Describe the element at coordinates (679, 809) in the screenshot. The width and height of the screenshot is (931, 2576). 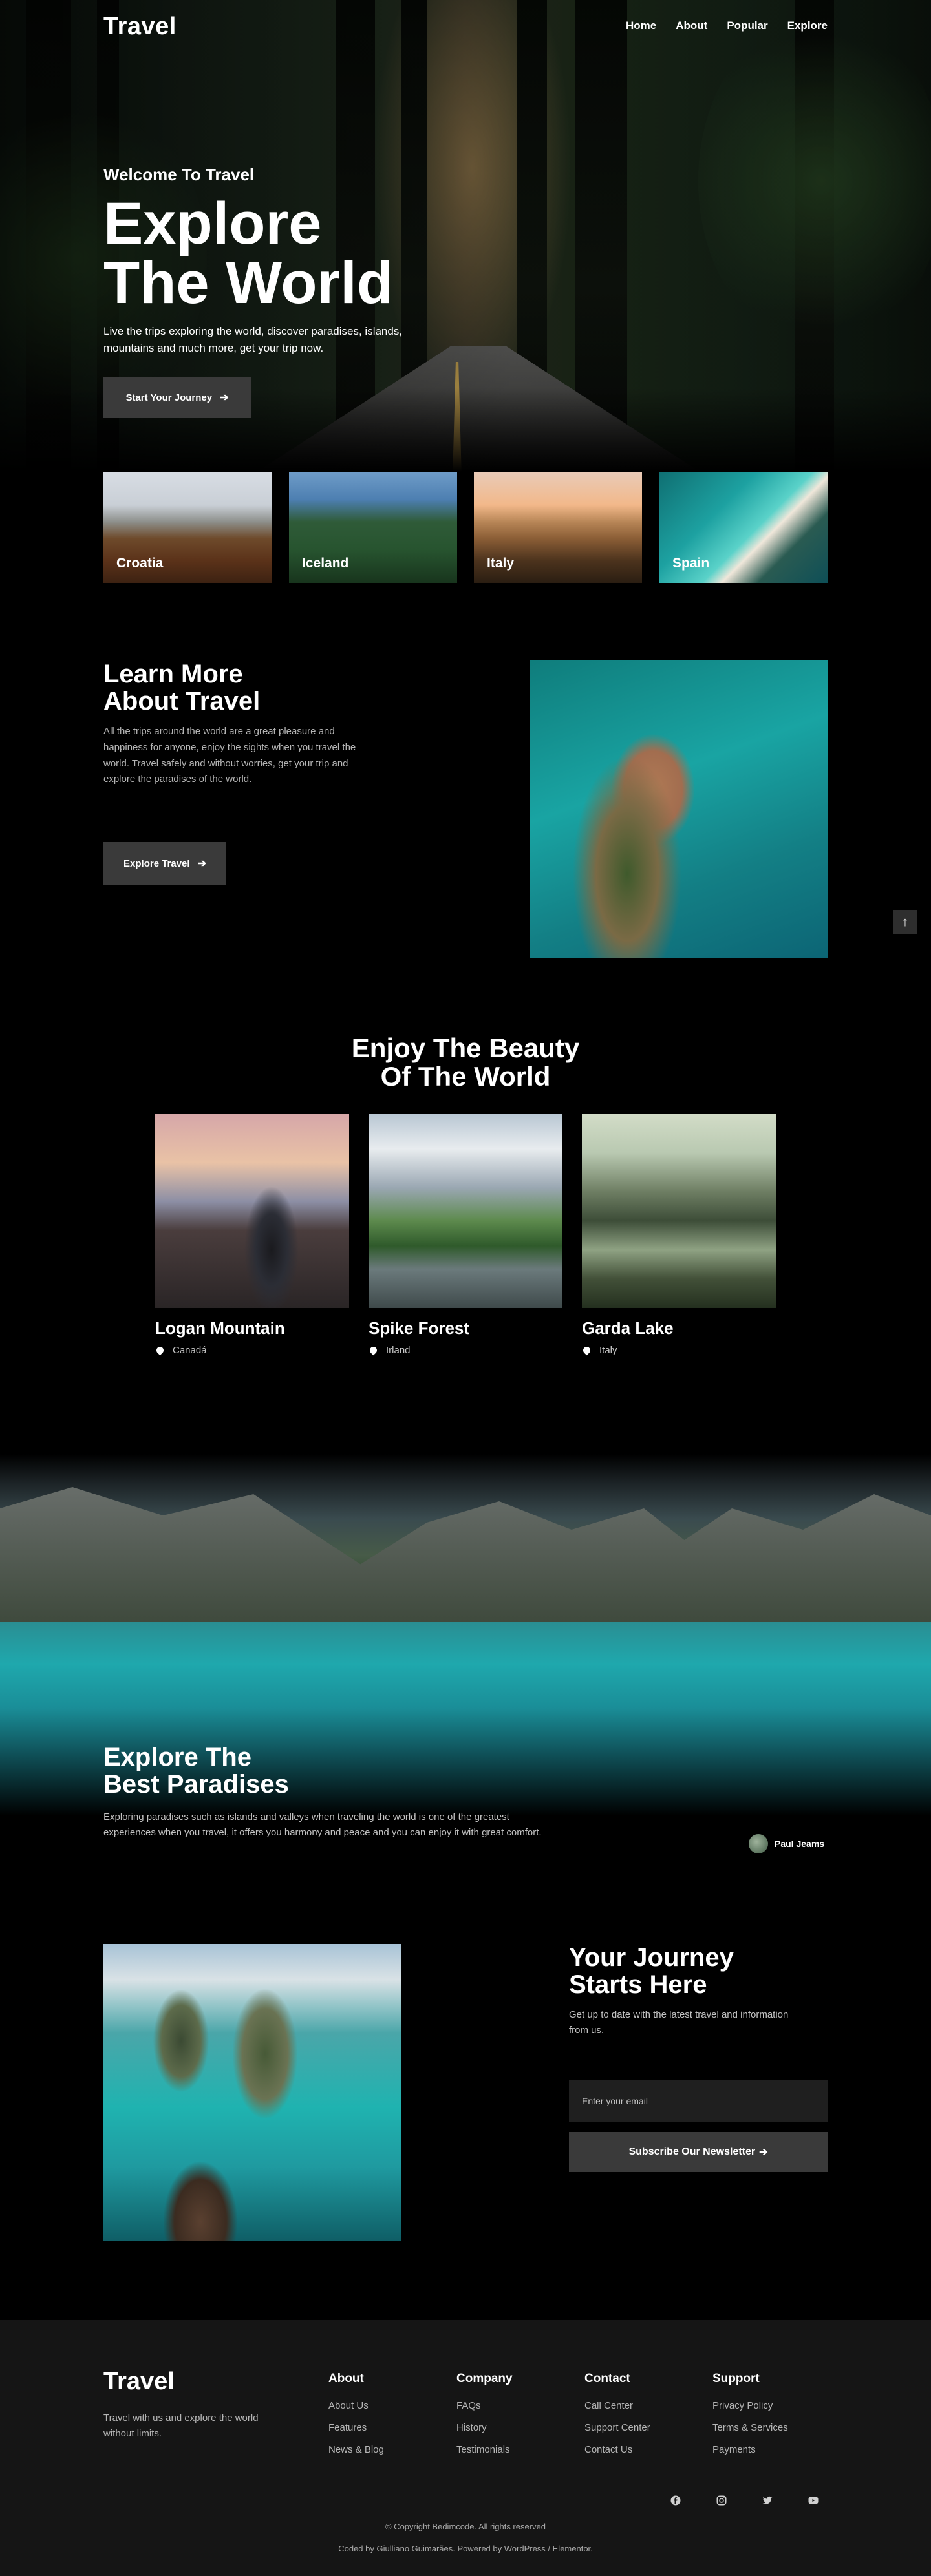
I see `about-island-image` at that location.